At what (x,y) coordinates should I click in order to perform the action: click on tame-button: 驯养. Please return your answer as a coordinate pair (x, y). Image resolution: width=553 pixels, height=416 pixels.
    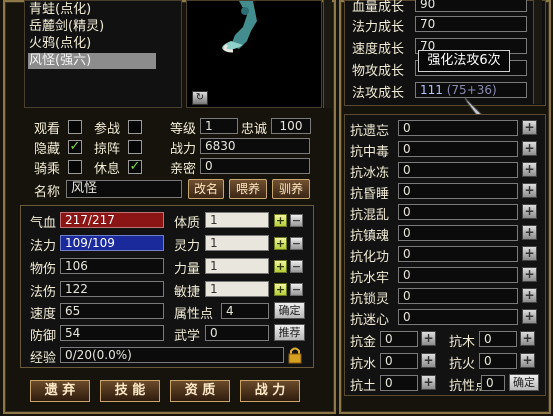
    Looking at the image, I should click on (291, 189).